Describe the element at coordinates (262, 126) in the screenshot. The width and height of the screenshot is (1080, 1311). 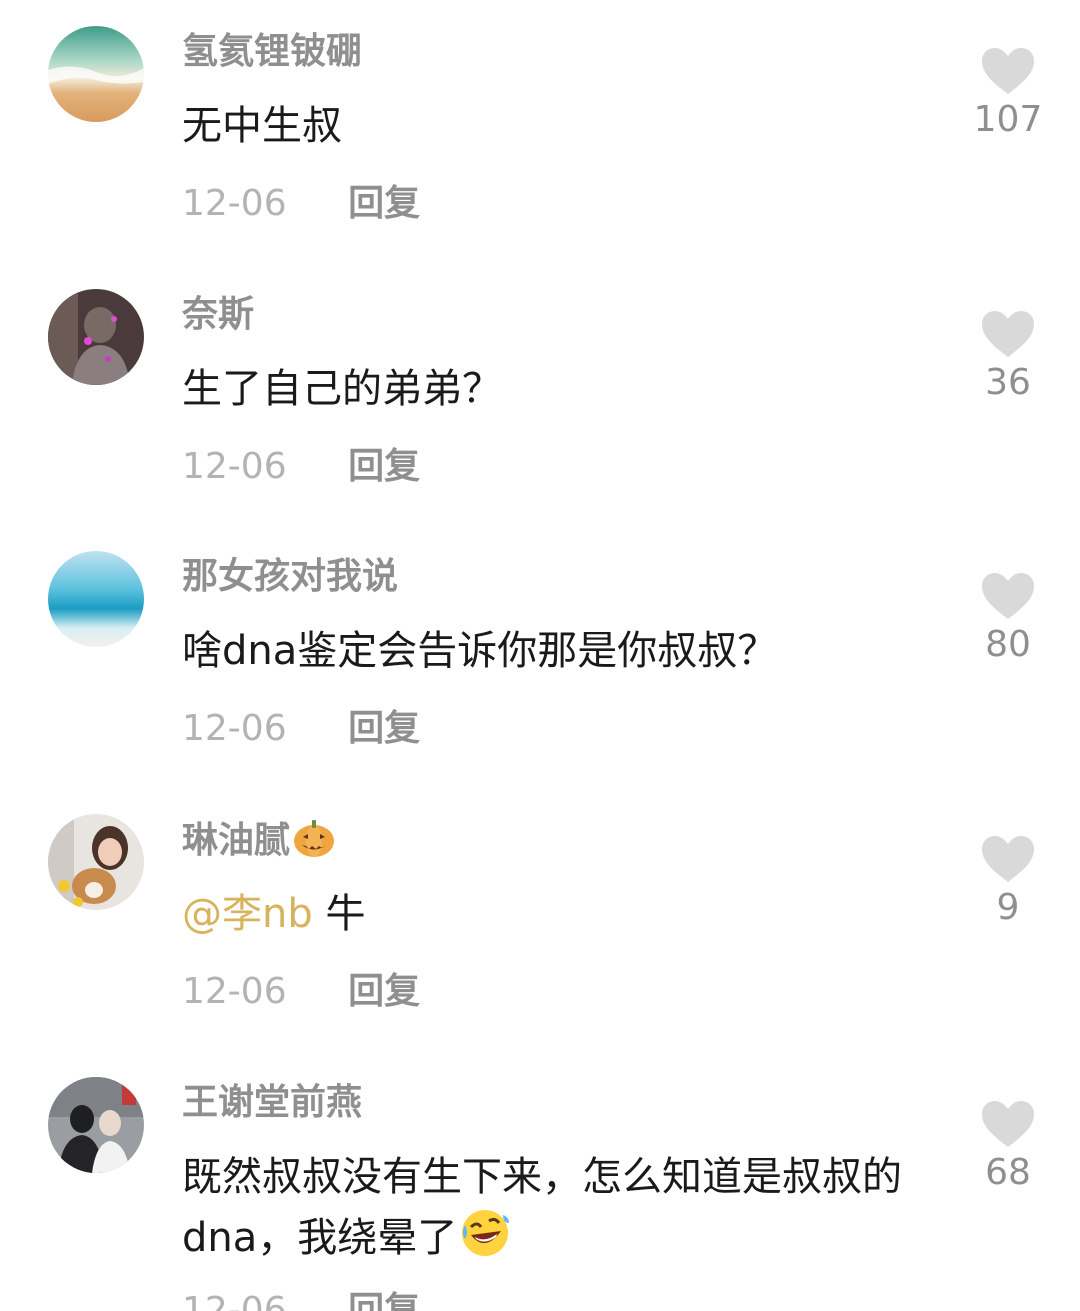
I see `comment-body: 无中生叔` at that location.